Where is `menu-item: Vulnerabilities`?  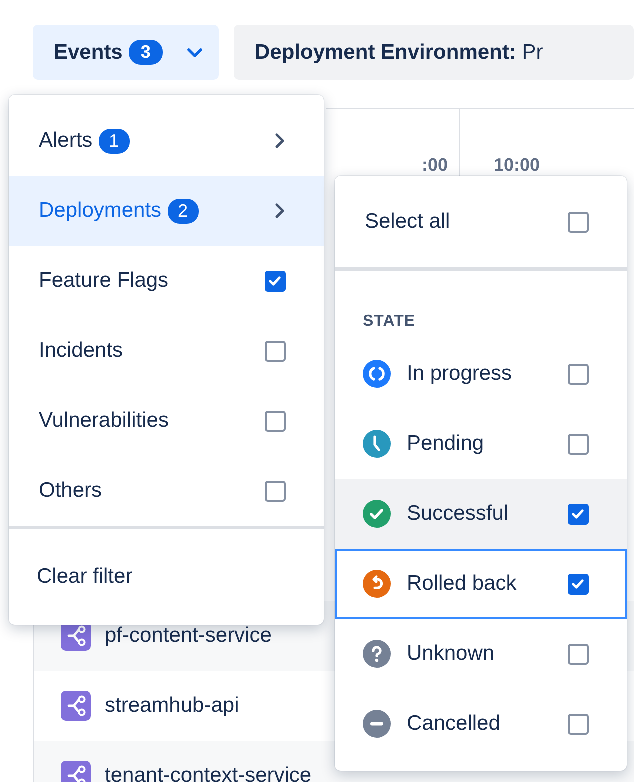 menu-item: Vulnerabilities is located at coordinates (166, 421).